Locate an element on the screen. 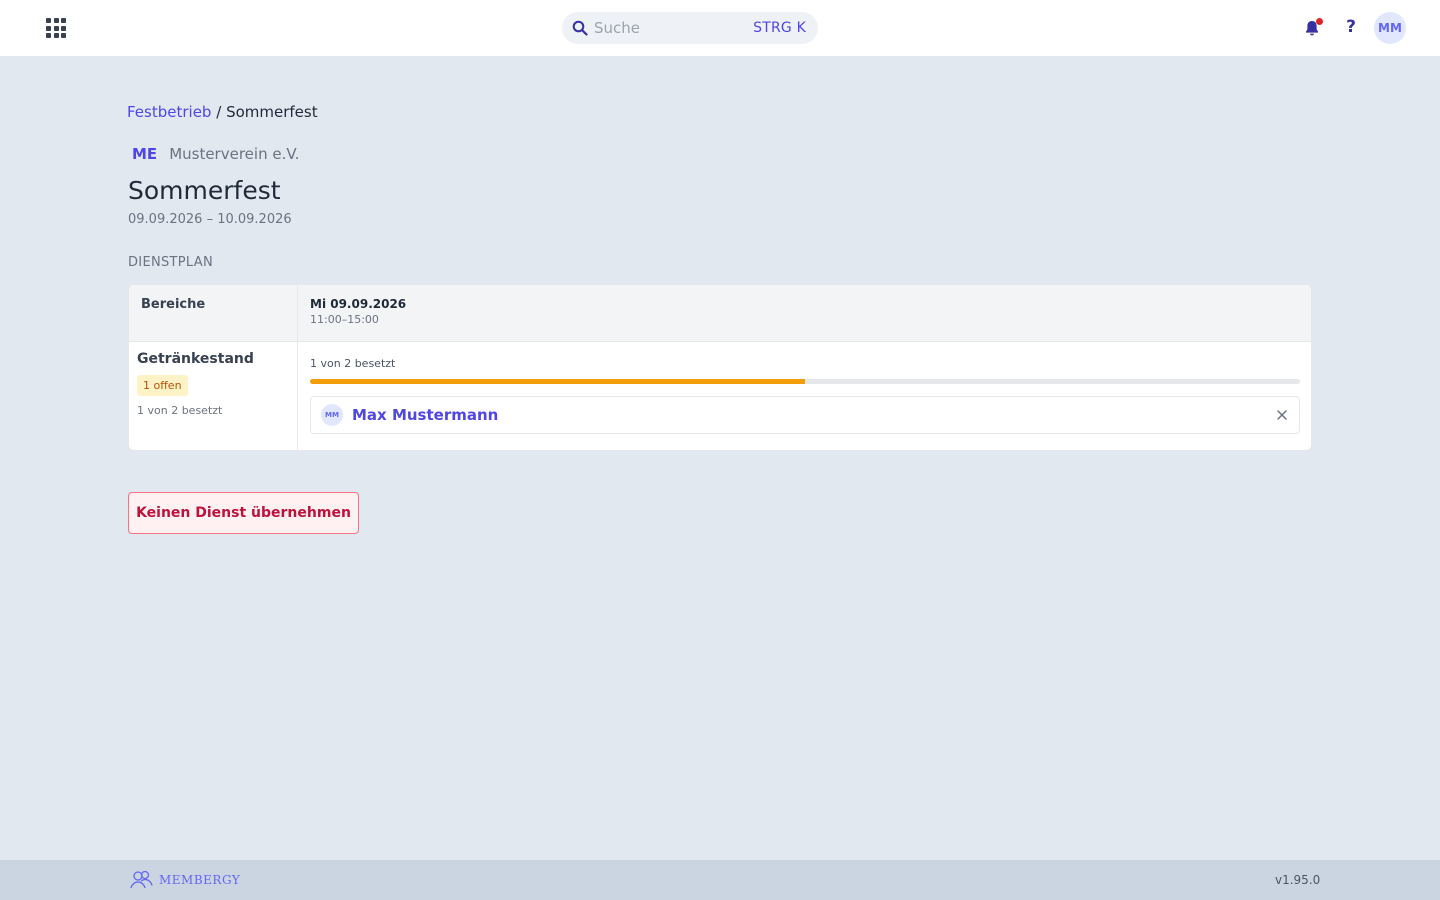 Image resolution: width=1440 pixels, height=900 pixels. search-input is located at coordinates (669, 28).